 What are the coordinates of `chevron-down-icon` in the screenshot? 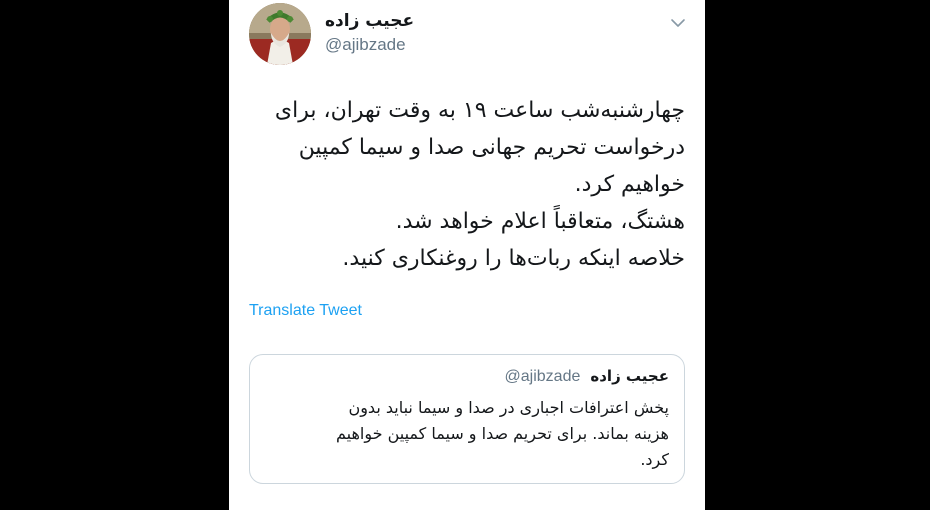 It's located at (678, 23).